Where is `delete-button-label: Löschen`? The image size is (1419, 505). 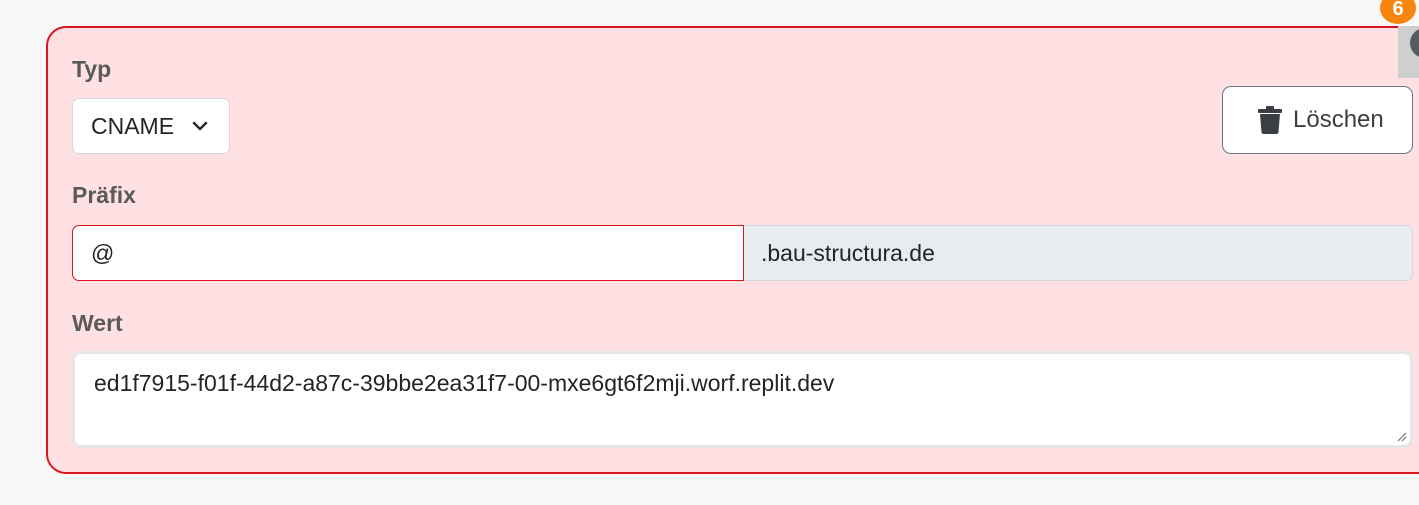 delete-button-label: Löschen is located at coordinates (1338, 119).